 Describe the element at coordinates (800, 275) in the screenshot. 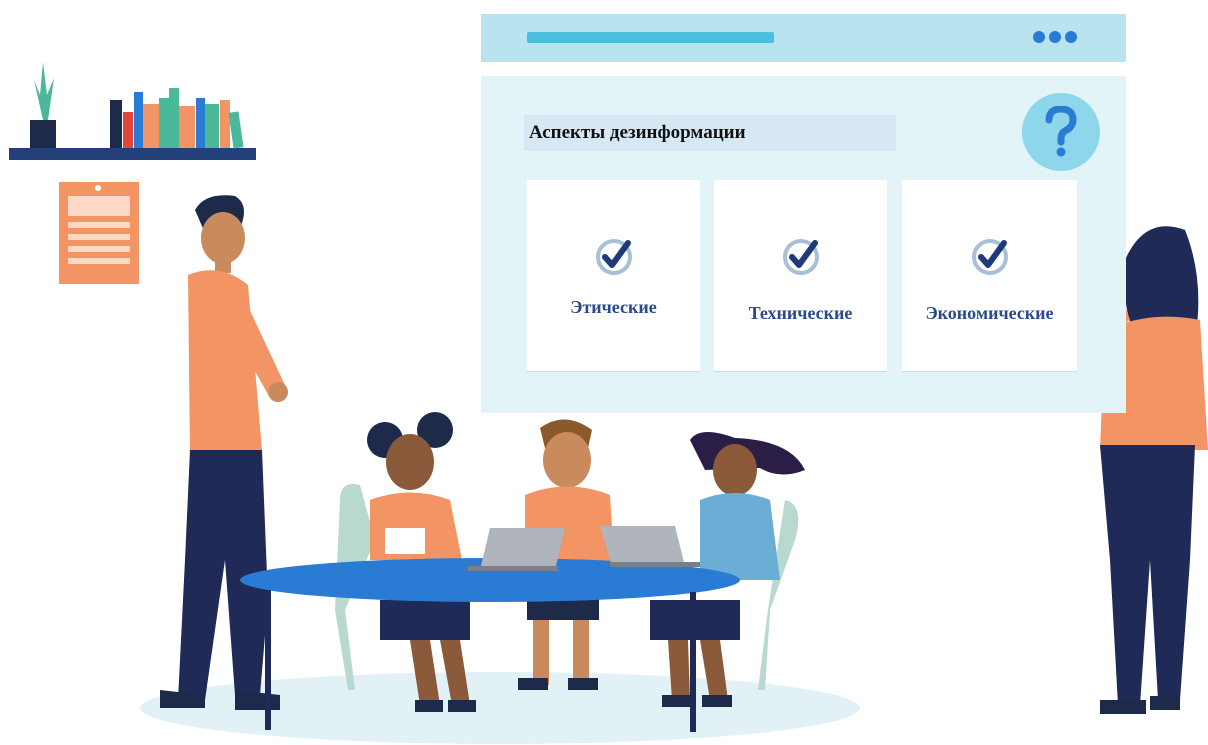

I see `card-technical: Технические` at that location.